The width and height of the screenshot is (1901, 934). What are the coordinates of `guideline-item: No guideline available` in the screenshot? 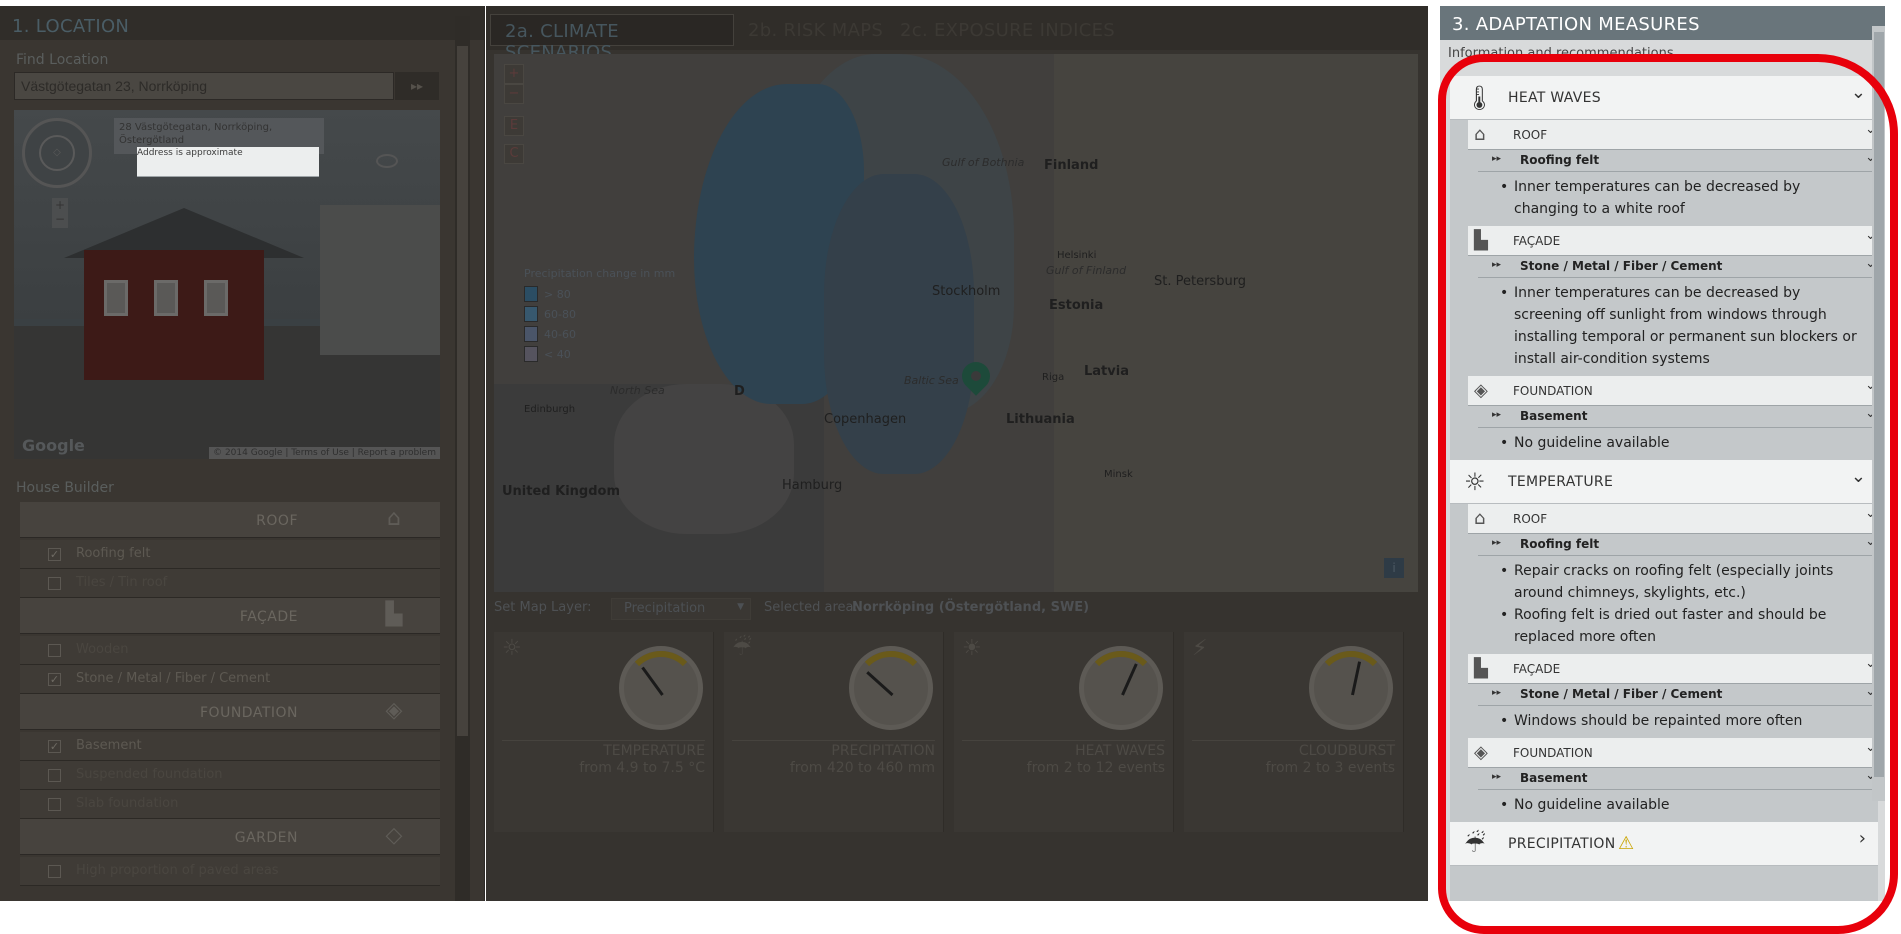 It's located at (1681, 805).